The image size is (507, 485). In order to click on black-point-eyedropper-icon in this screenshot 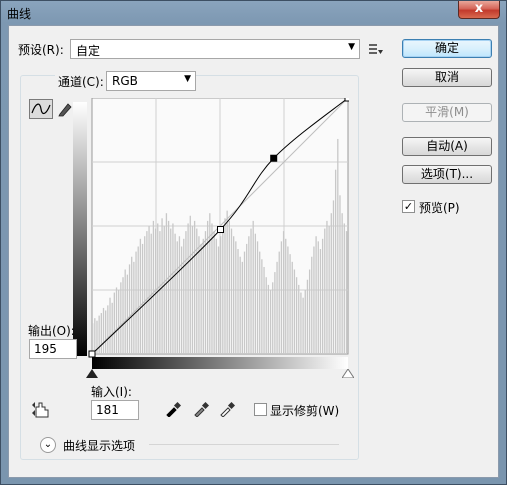, I will do `click(173, 409)`.